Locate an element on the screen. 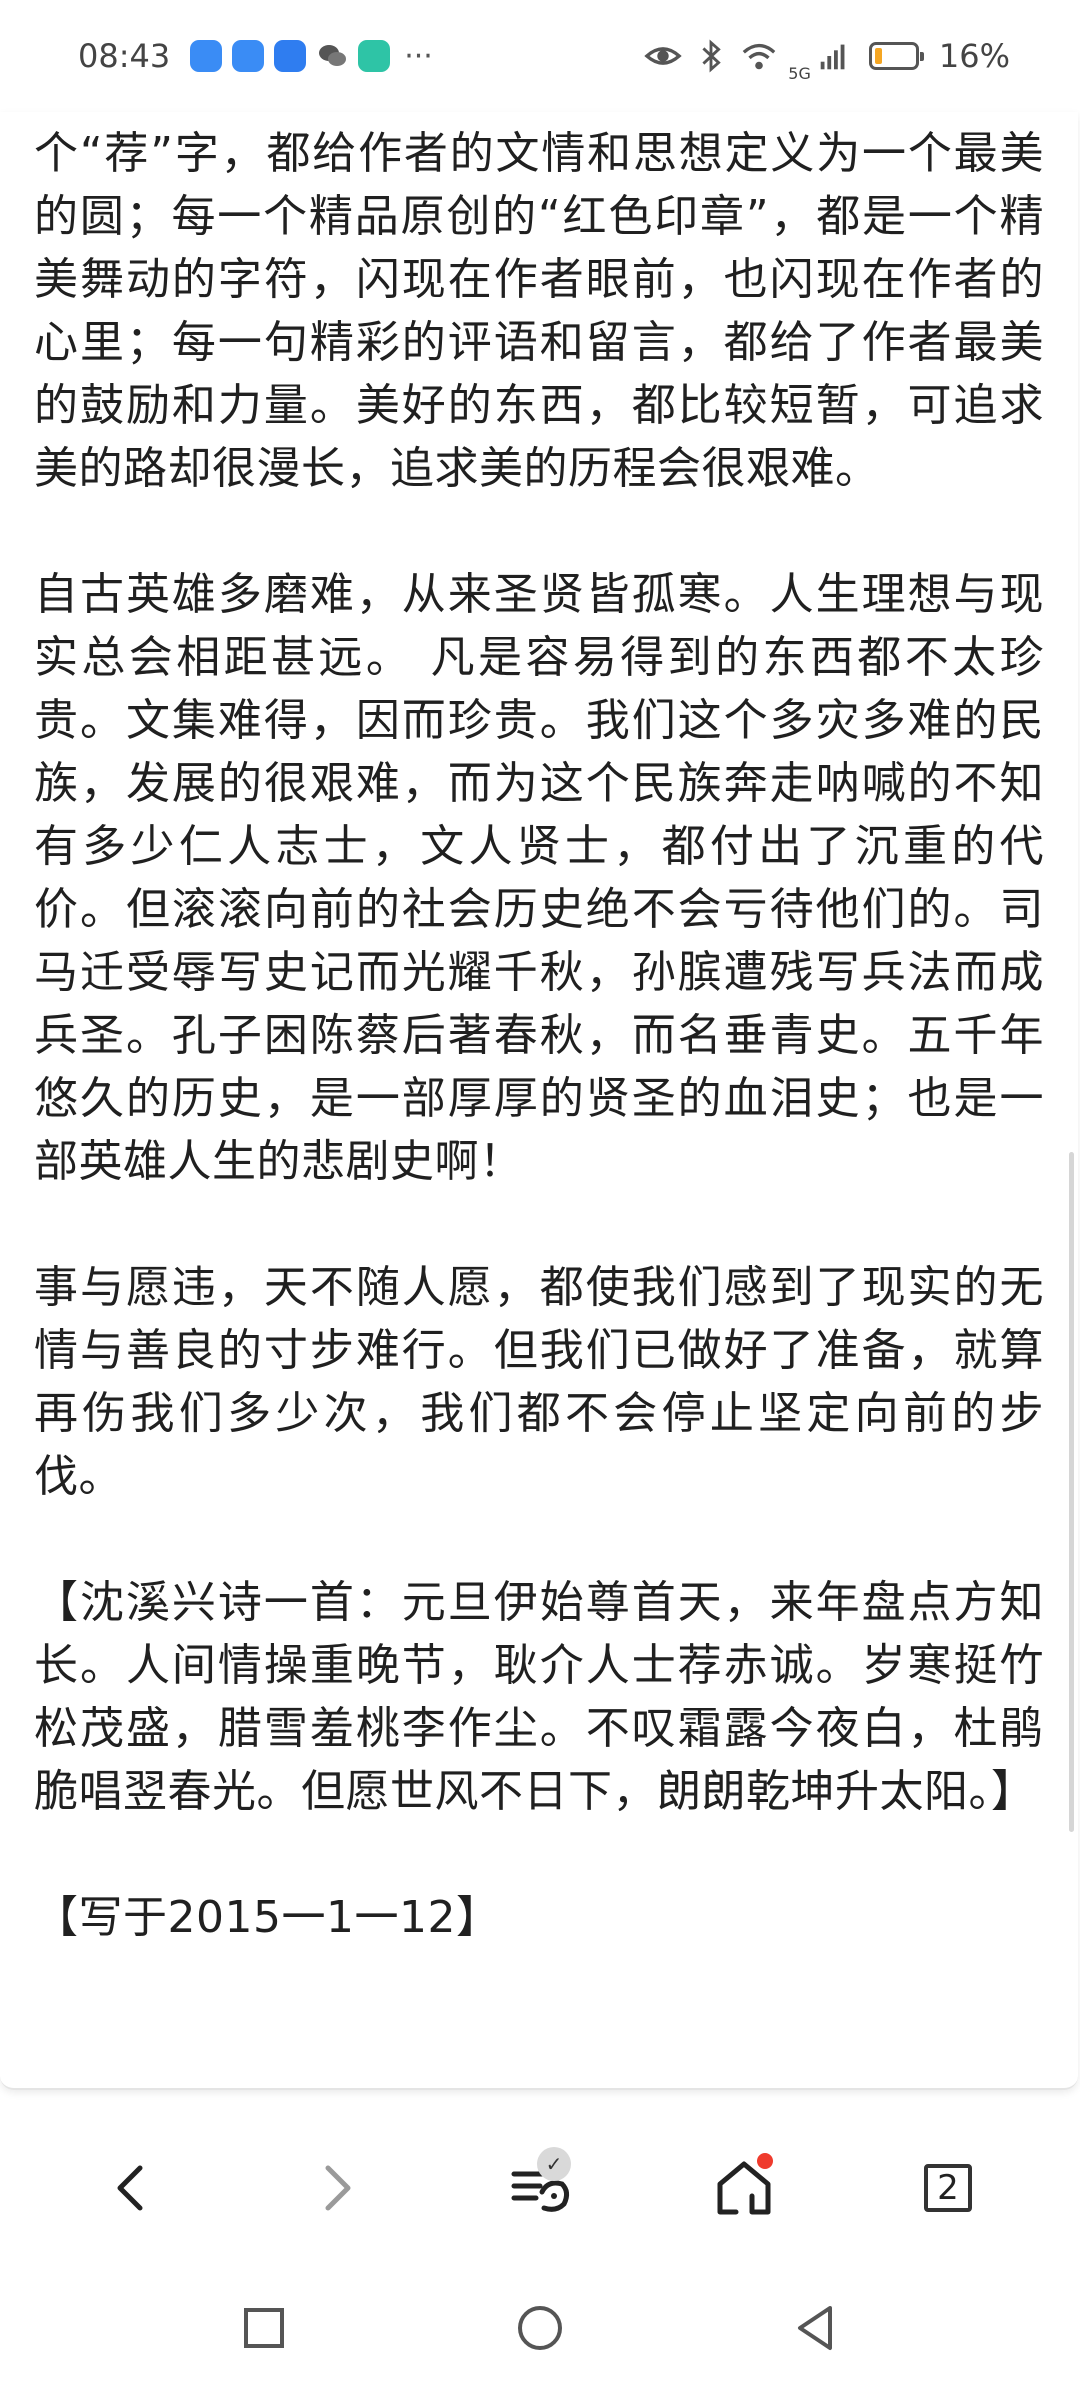 The height and width of the screenshot is (2388, 1080). battery-percent: 16% is located at coordinates (974, 56).